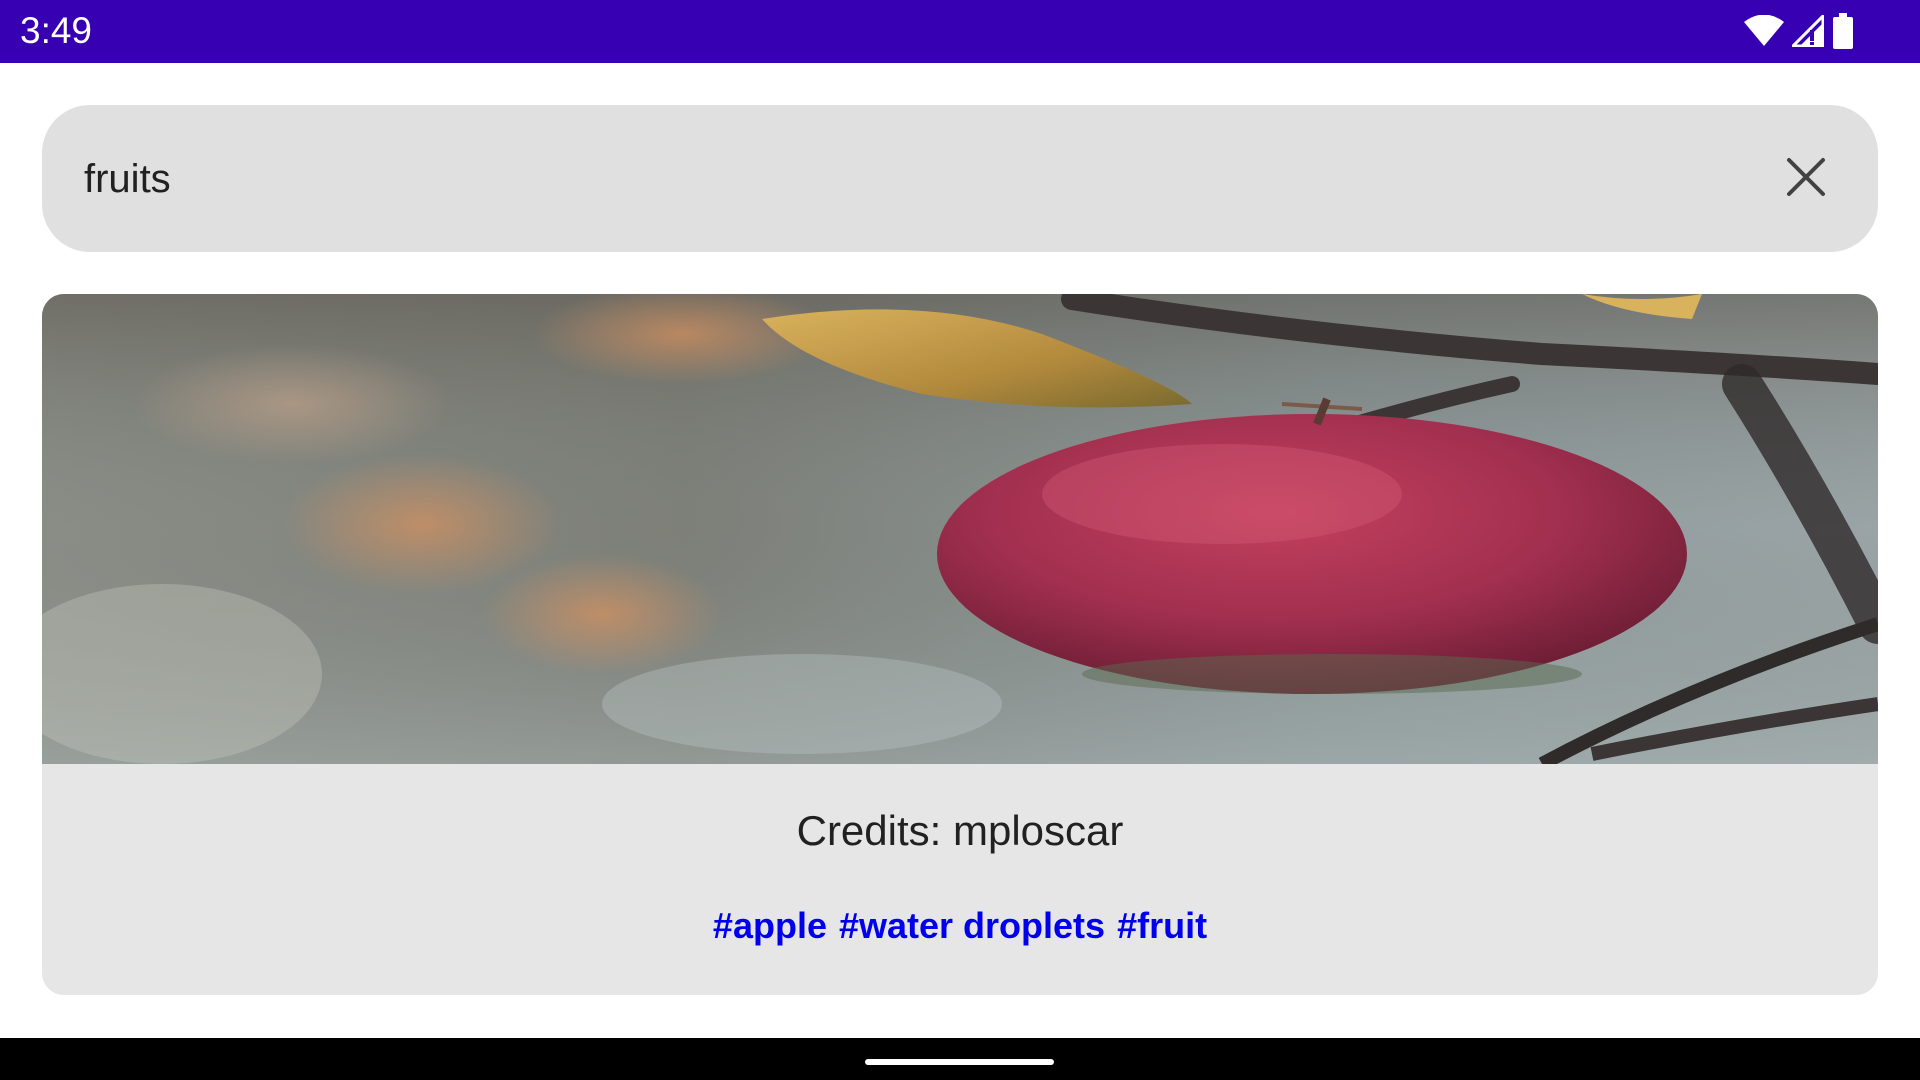 The image size is (1920, 1080). Describe the element at coordinates (959, 1062) in the screenshot. I see `home-gesture-handle` at that location.